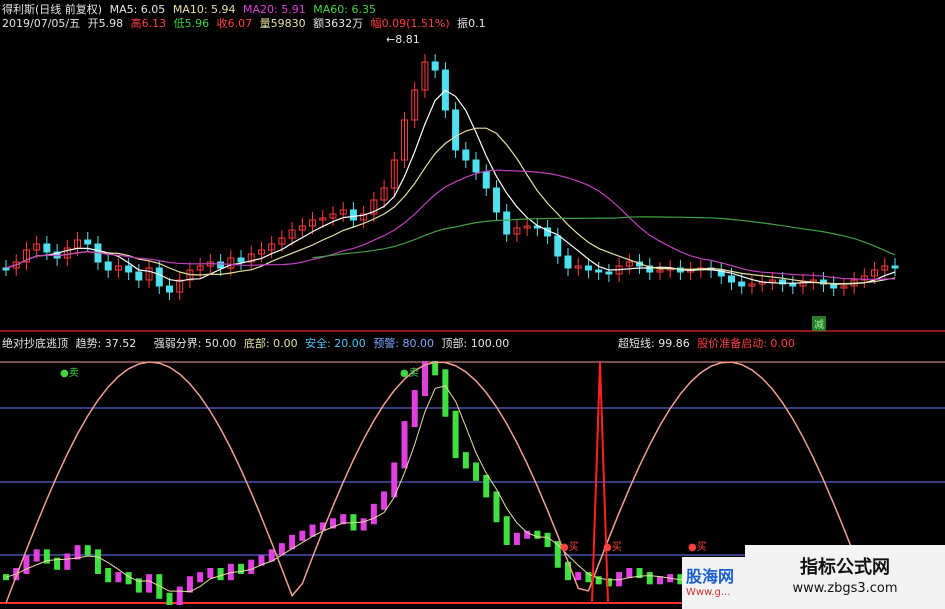  I want to click on low-value: 低5.96, so click(191, 23).